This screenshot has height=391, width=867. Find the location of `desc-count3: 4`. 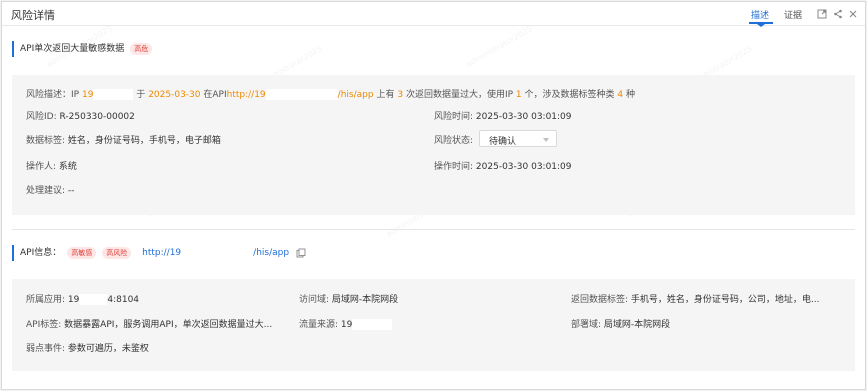

desc-count3: 4 is located at coordinates (620, 95).